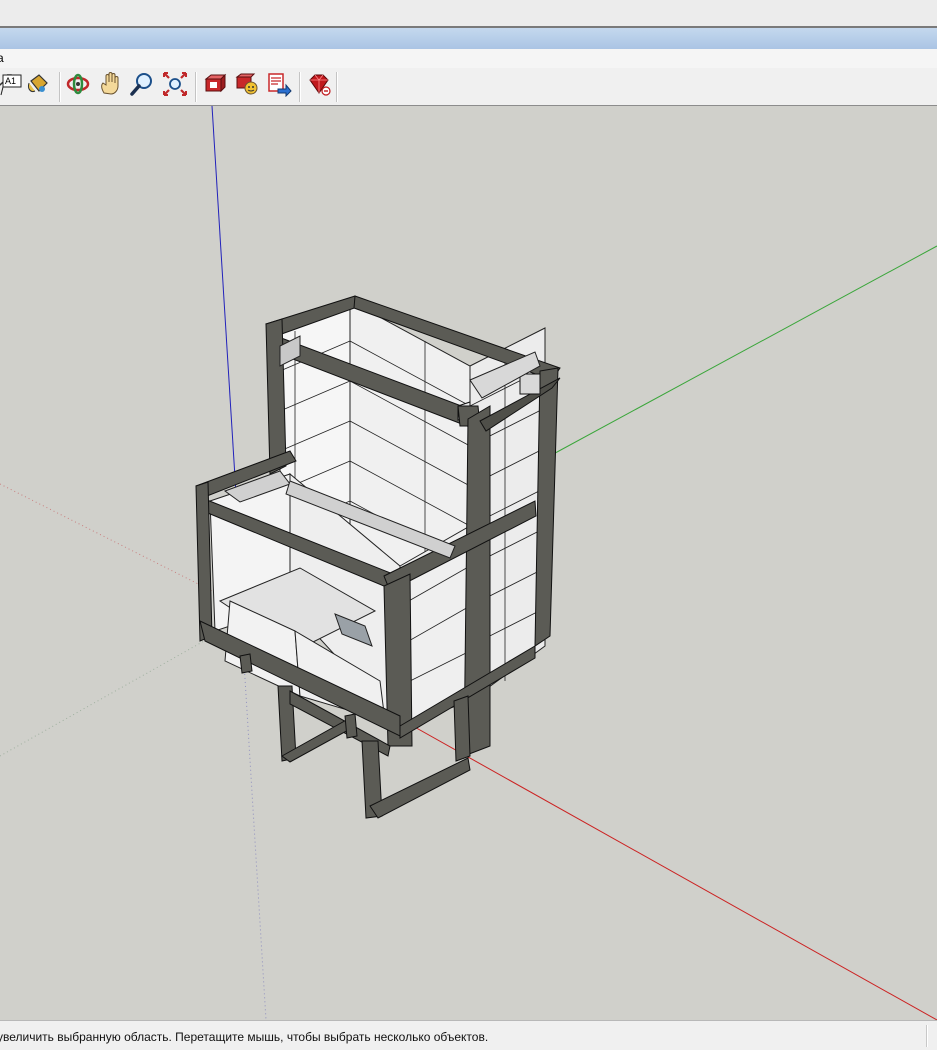  I want to click on zoom-magnifier-icon, so click(142, 84).